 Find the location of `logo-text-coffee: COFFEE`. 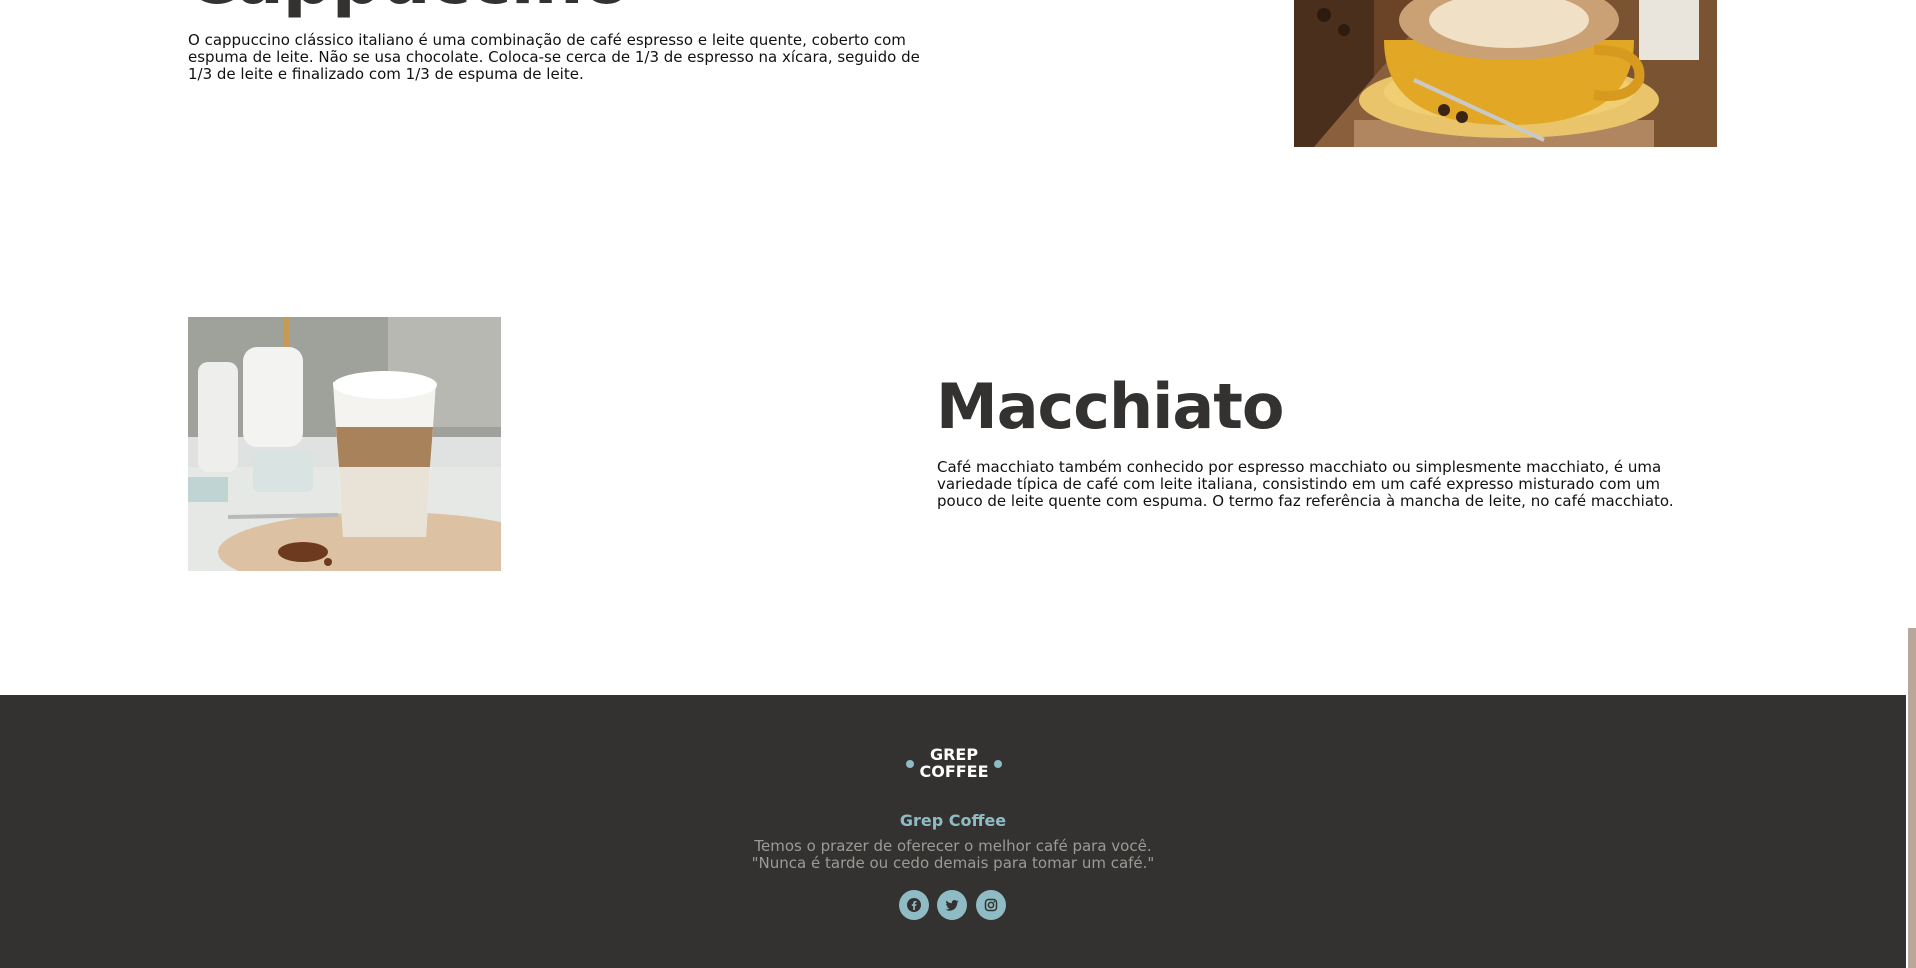

logo-text-coffee: COFFEE is located at coordinates (954, 771).